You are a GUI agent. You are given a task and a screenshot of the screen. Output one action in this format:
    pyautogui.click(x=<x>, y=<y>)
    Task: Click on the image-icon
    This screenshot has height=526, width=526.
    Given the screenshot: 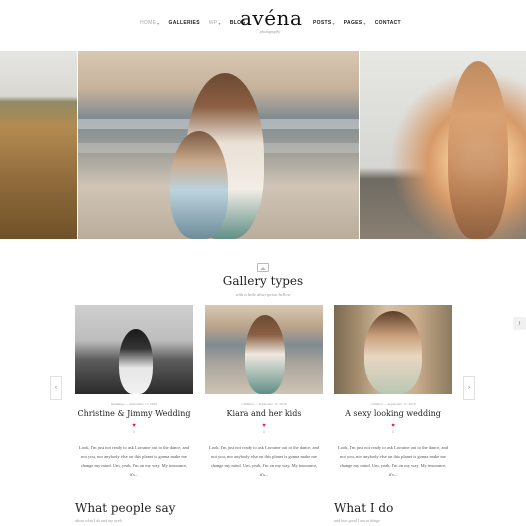 What is the action you would take?
    pyautogui.click(x=263, y=267)
    